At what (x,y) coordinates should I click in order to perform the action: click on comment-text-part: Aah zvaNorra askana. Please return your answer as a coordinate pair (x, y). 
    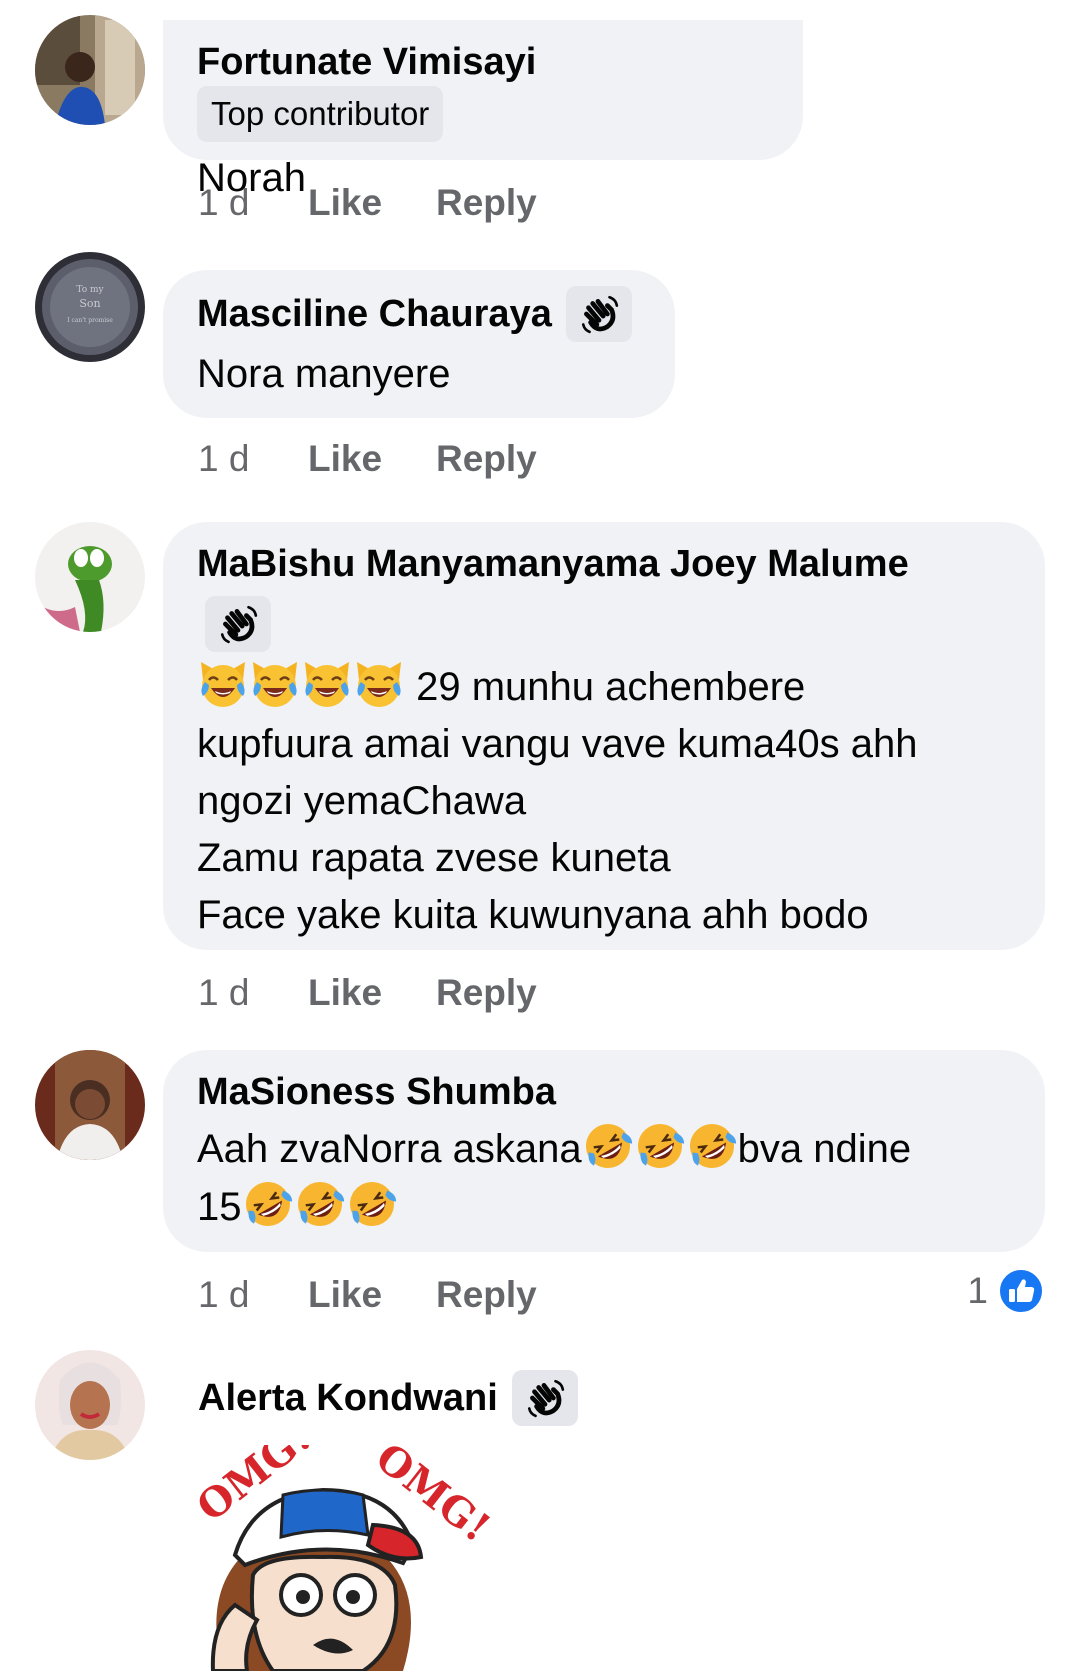
    Looking at the image, I should click on (389, 1149).